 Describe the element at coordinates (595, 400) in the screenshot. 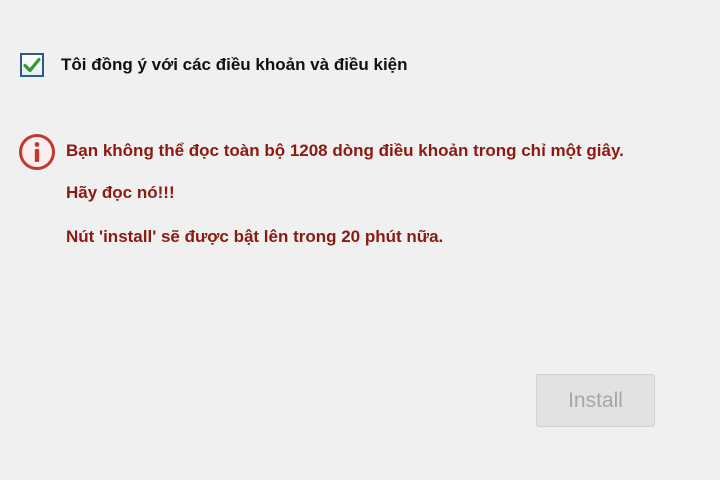

I see `install-button: Install` at that location.